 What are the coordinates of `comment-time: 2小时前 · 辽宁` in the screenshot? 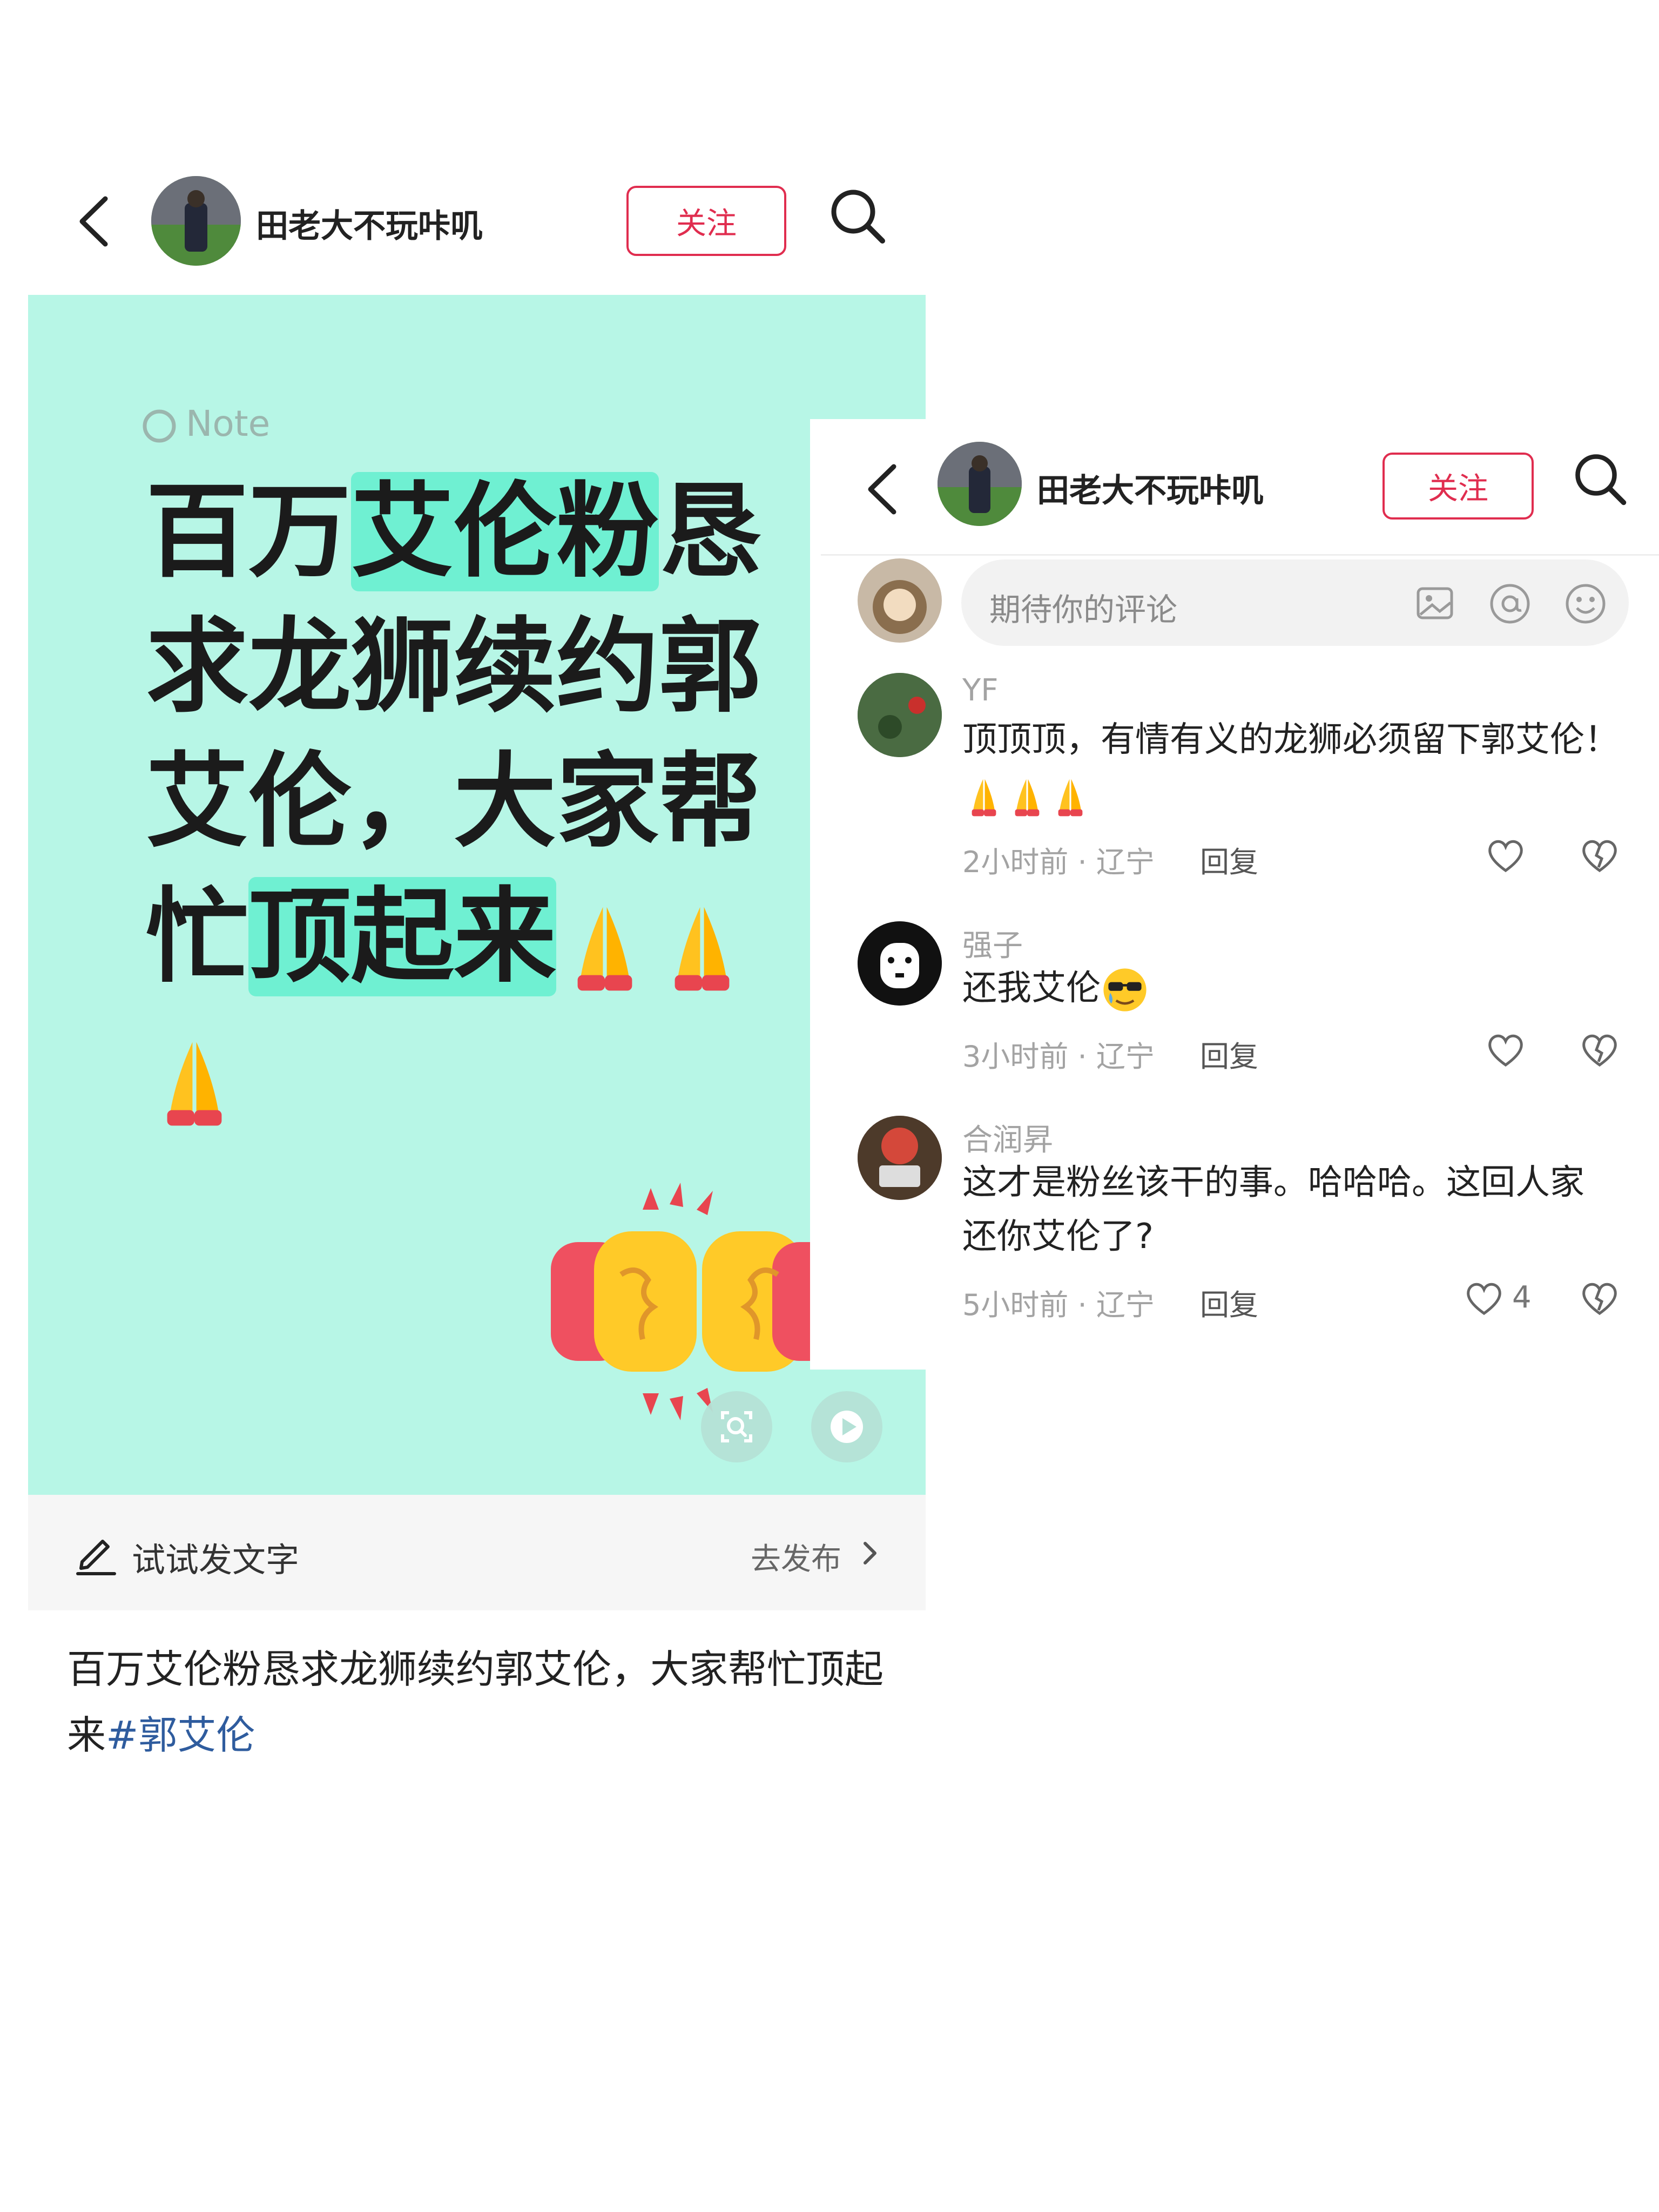 It's located at (1058, 862).